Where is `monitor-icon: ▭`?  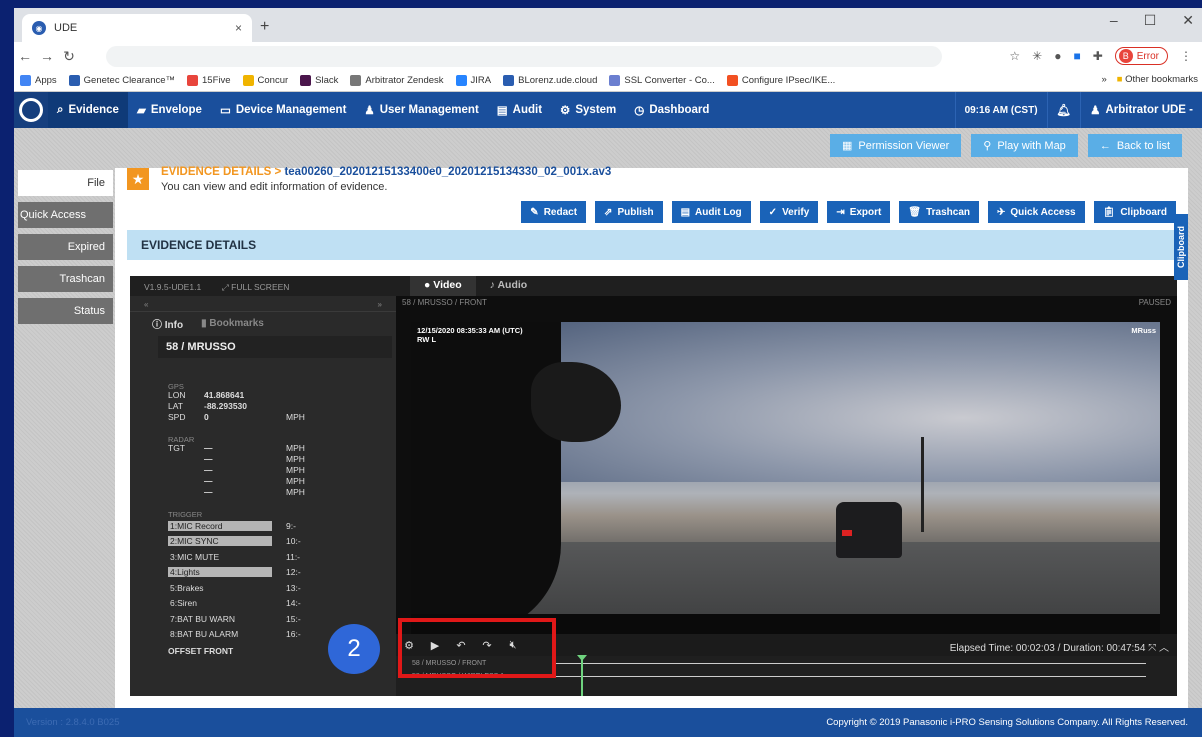 monitor-icon: ▭ is located at coordinates (225, 111).